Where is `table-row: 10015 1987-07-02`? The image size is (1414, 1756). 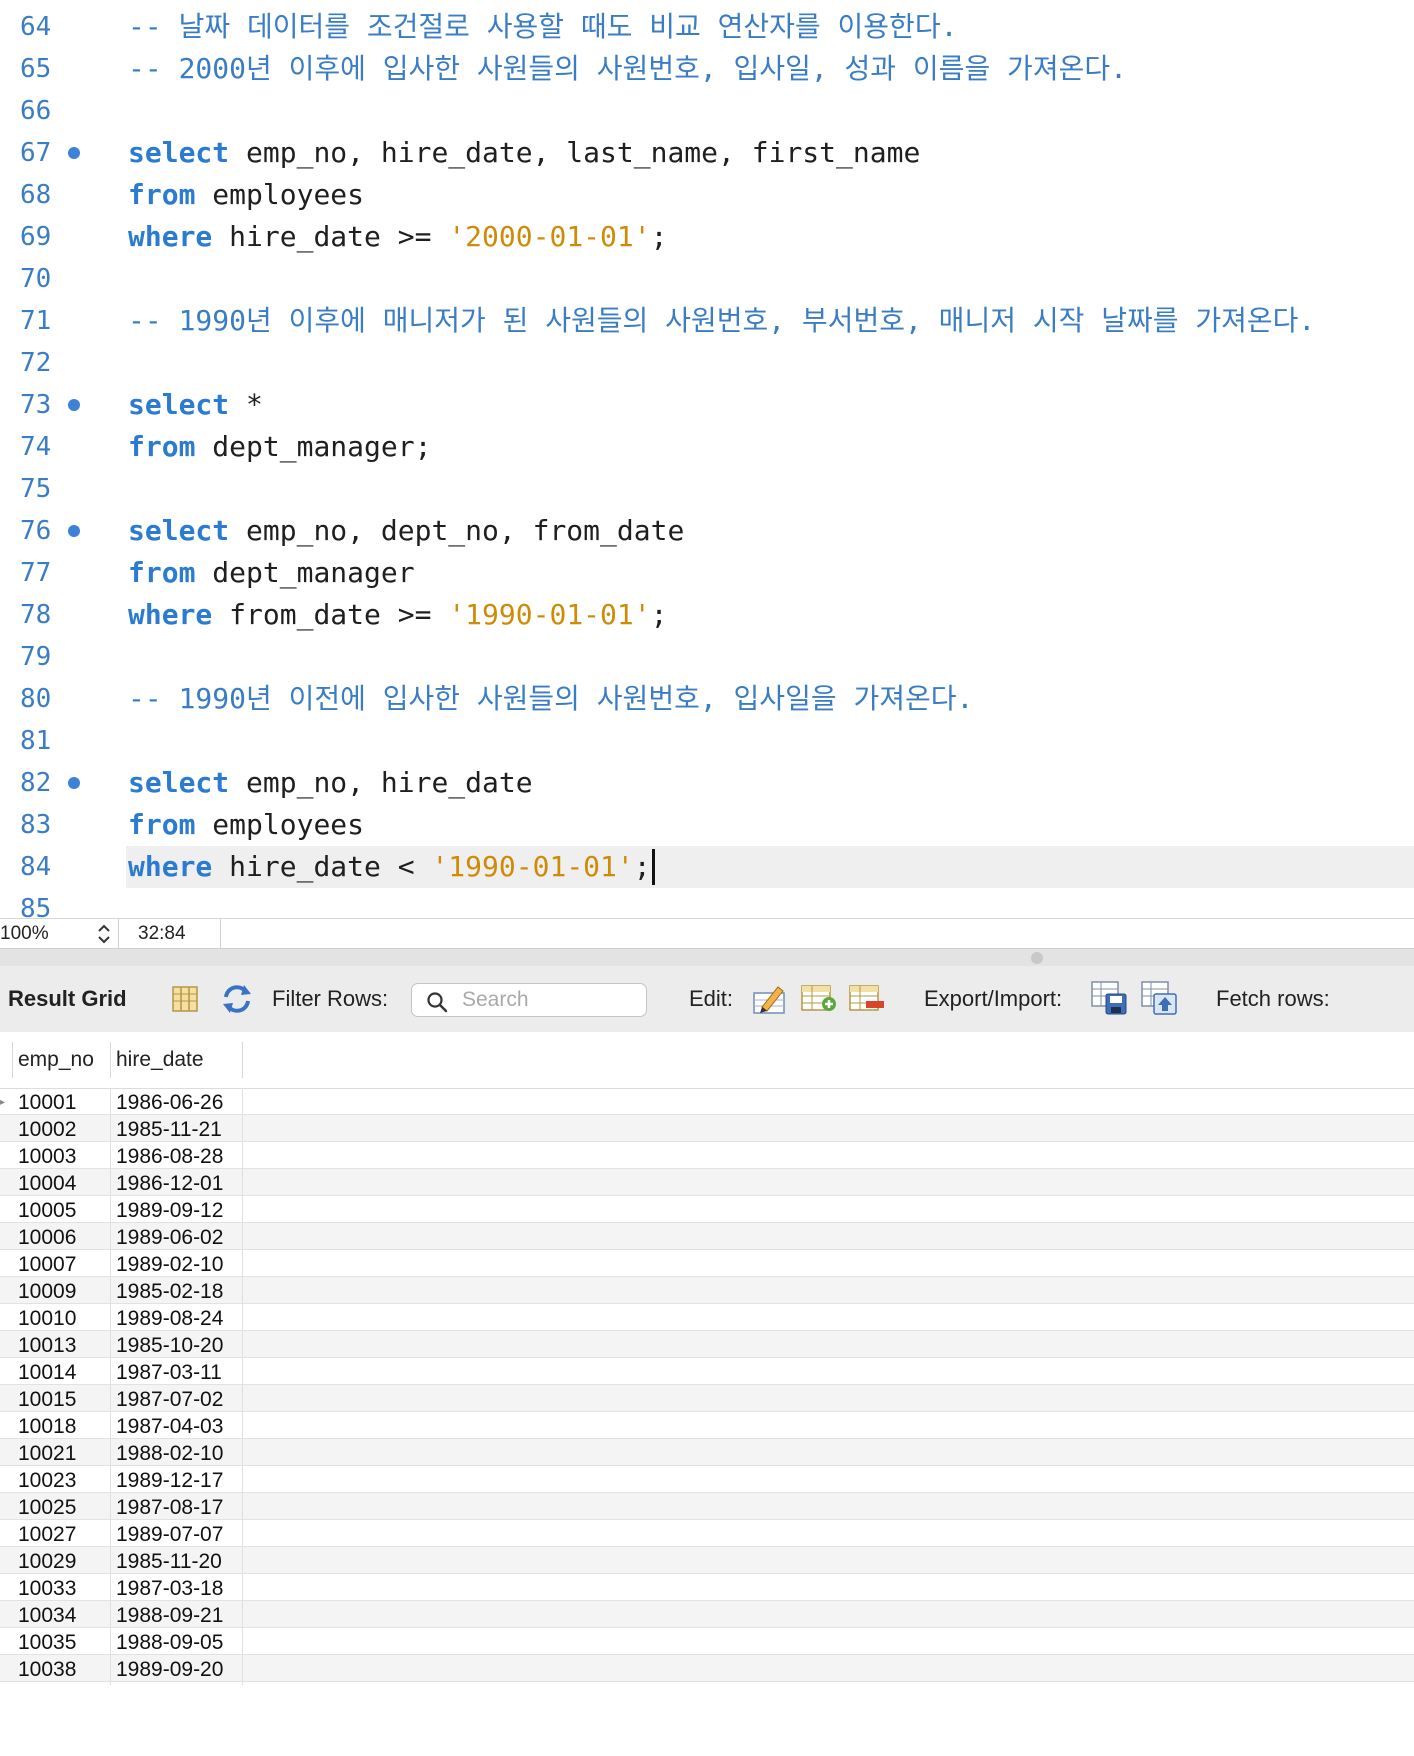
table-row: 10015 1987-07-02 is located at coordinates (707, 1400).